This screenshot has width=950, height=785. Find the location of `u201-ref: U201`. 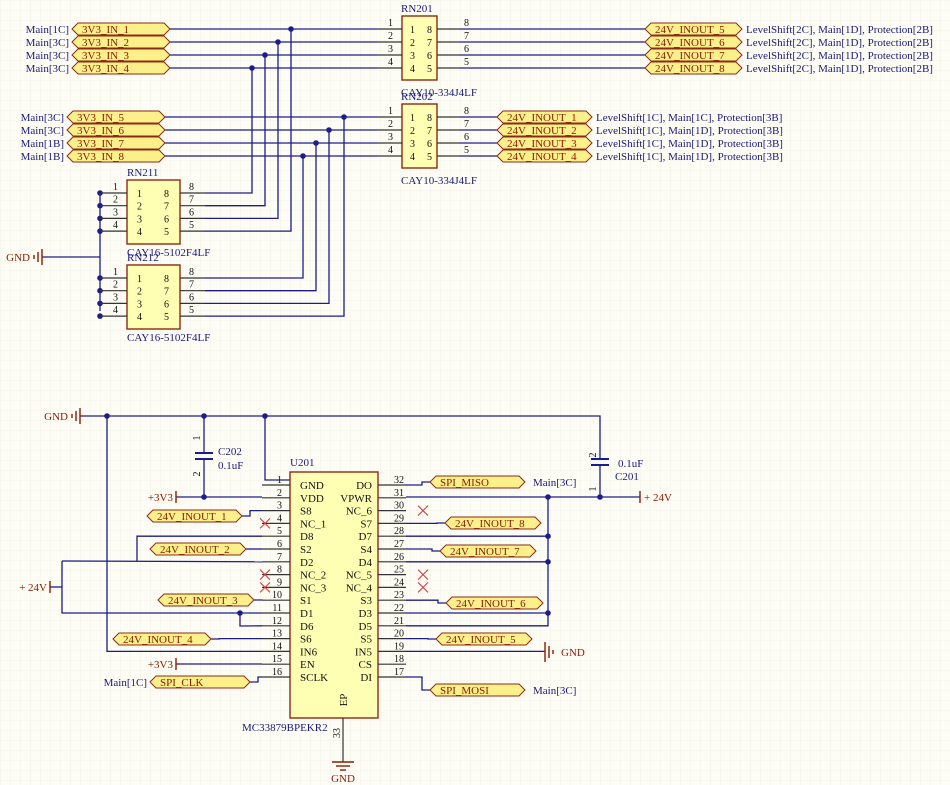

u201-ref: U201 is located at coordinates (302, 463).